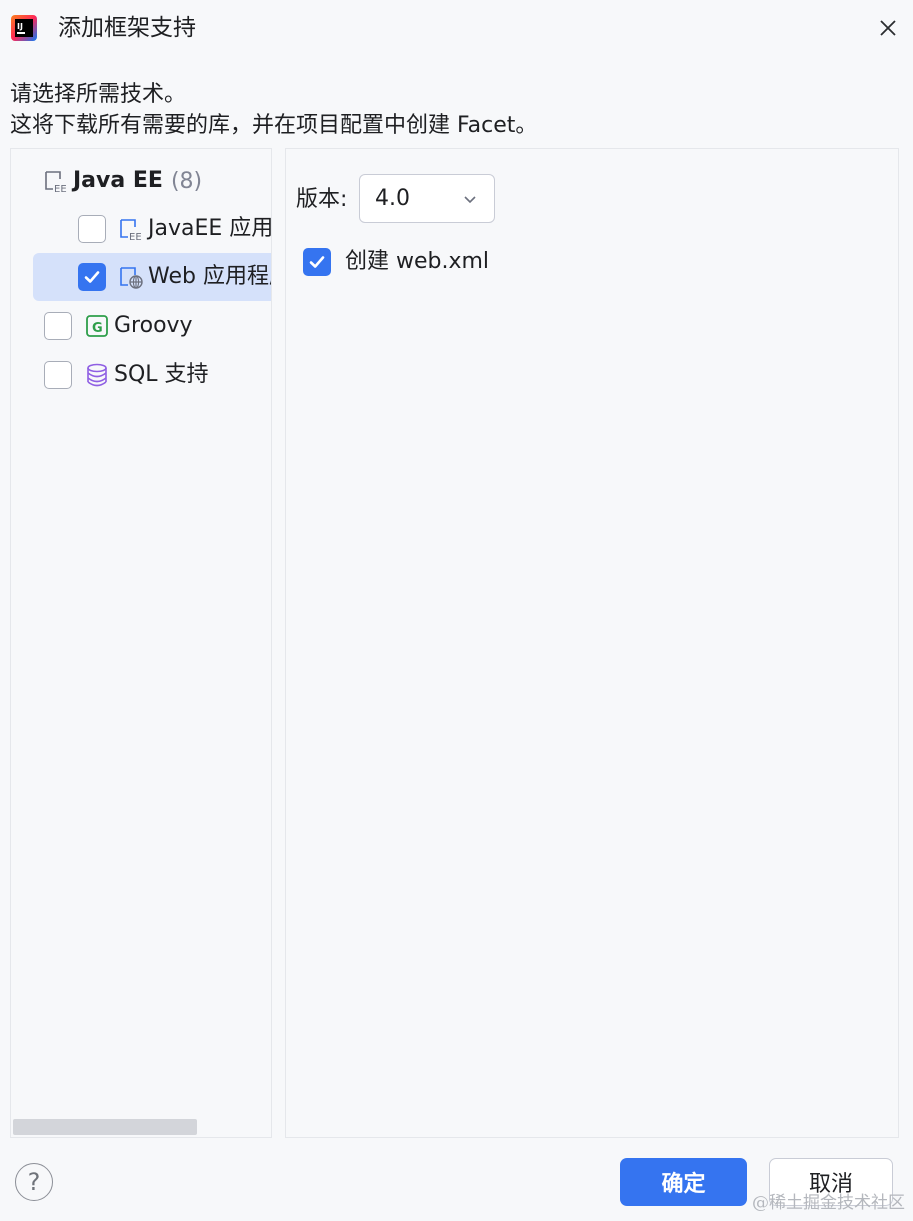  What do you see at coordinates (274, 125) in the screenshot?
I see `description-line-2: 这将下载所有需要的库，并在项目配置中创建 Facet。` at bounding box center [274, 125].